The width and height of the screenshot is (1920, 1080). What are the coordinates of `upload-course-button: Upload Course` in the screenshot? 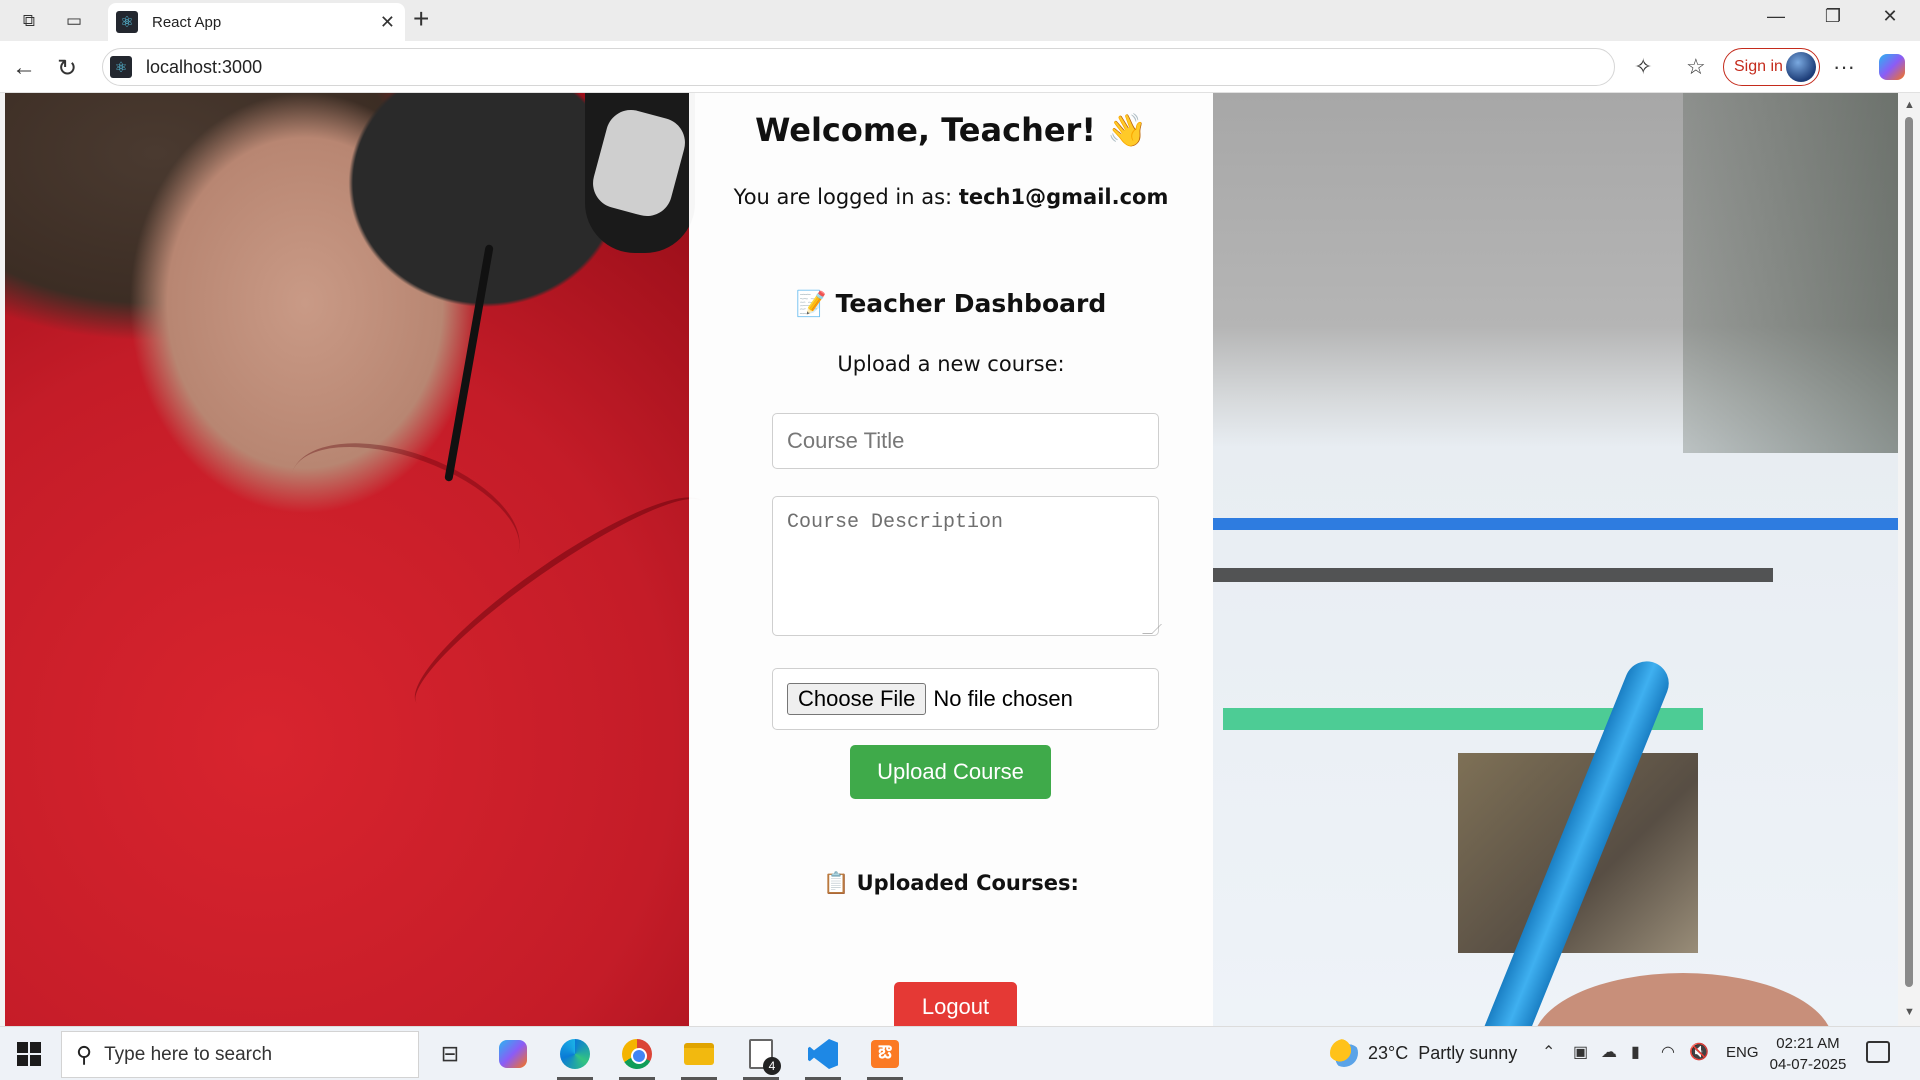 It's located at (950, 772).